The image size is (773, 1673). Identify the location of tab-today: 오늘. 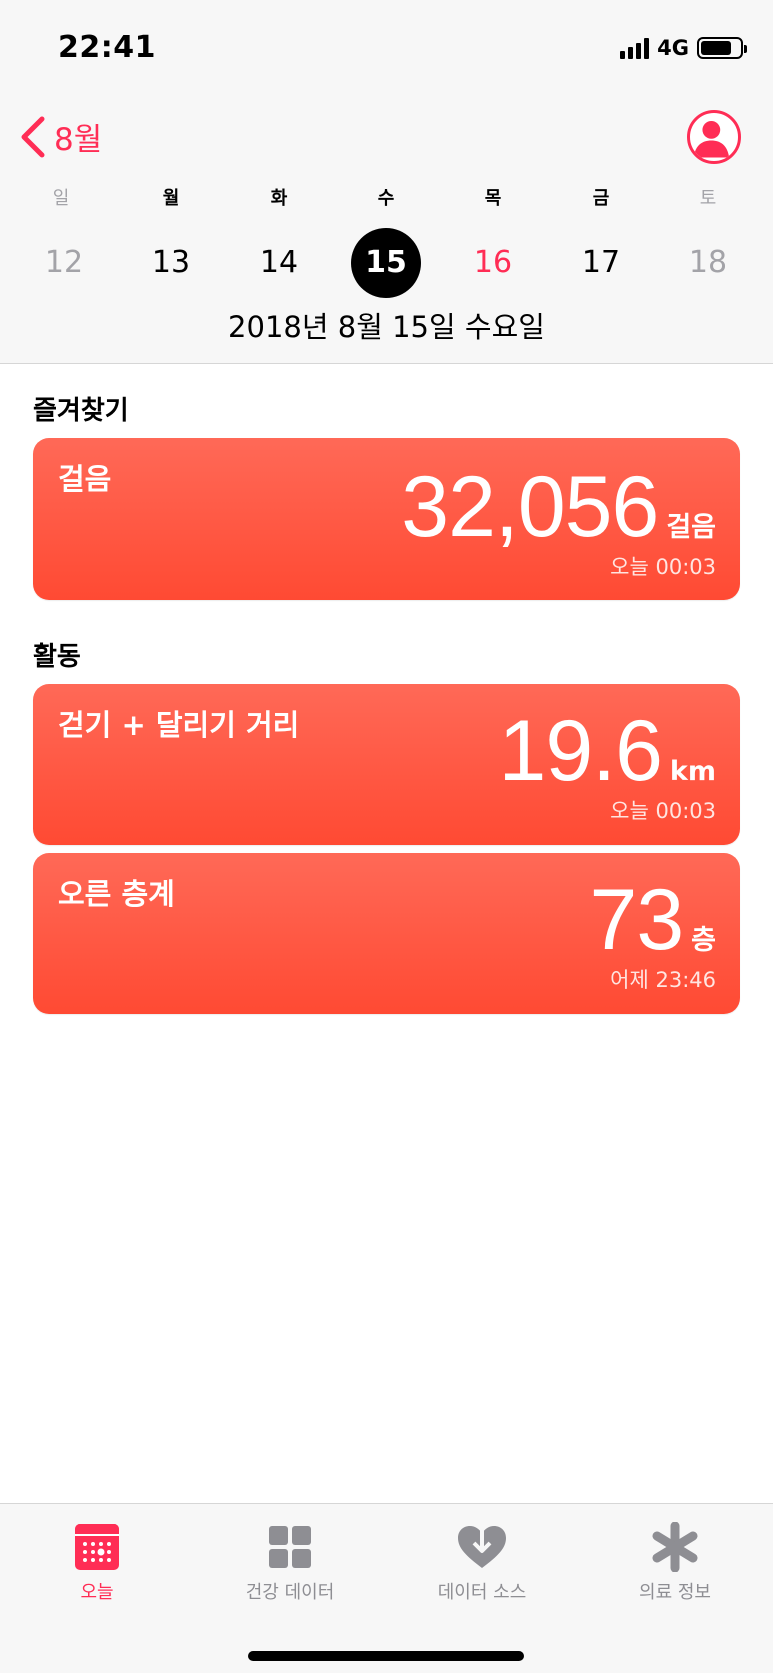
(97, 1559).